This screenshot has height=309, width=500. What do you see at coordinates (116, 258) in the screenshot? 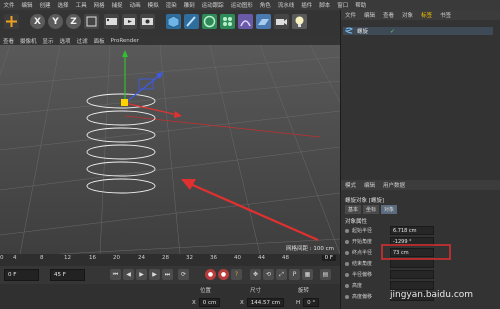
I see `timeline-tick: 20` at bounding box center [116, 258].